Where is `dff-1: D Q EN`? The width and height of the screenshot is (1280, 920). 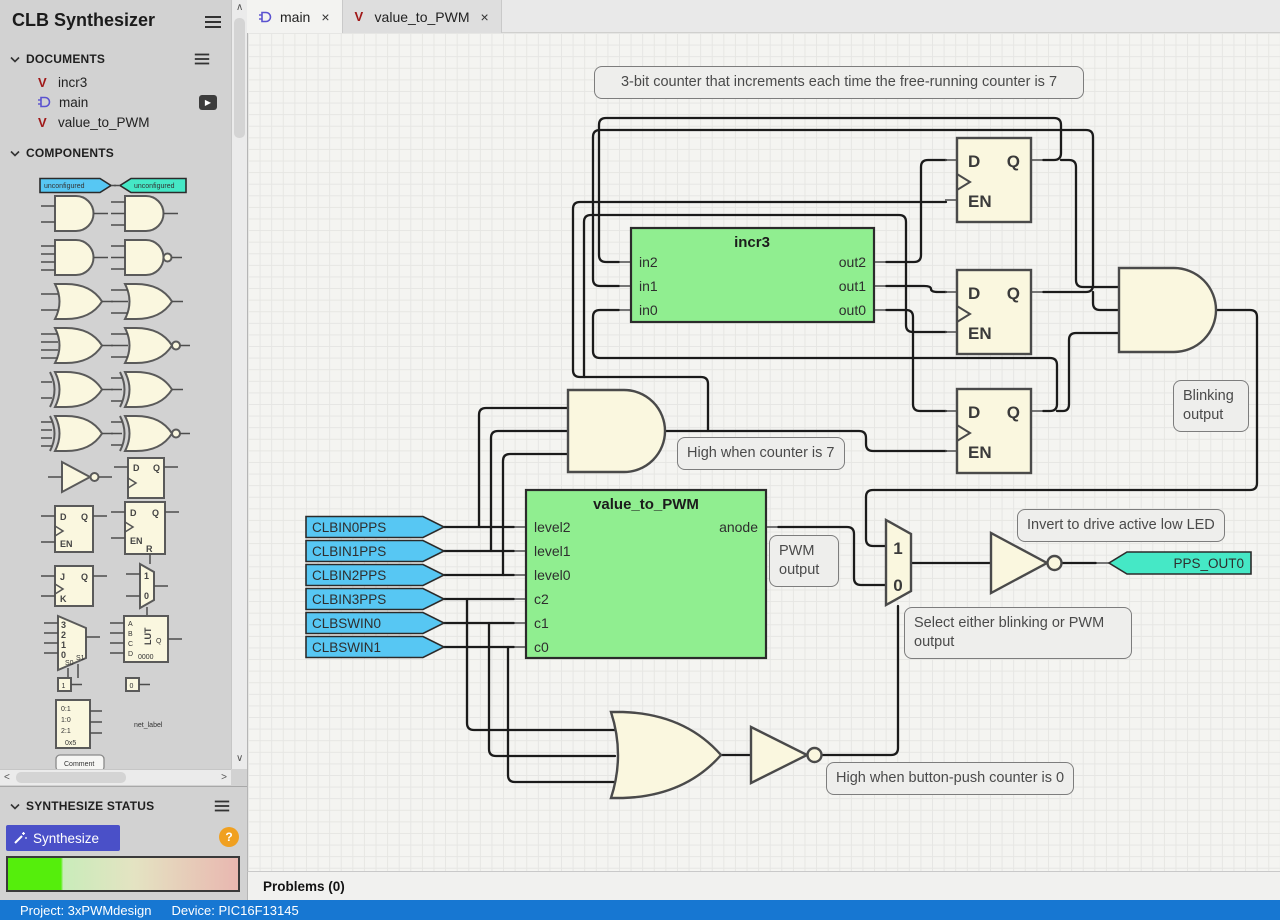 dff-1: D Q EN is located at coordinates (994, 180).